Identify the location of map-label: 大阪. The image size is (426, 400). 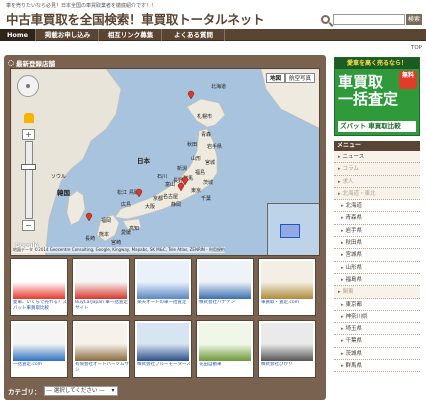
(150, 207).